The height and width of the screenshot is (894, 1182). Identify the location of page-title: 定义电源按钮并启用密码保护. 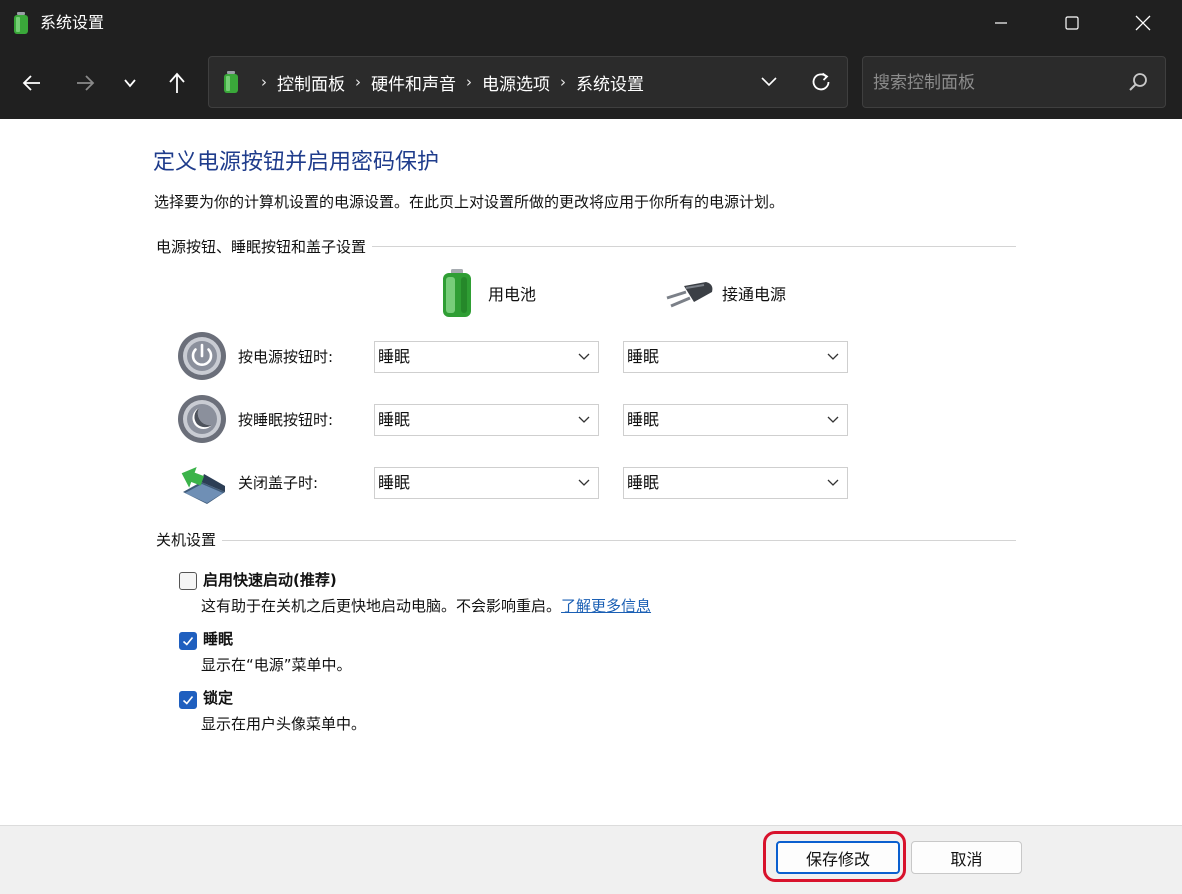
(296, 162).